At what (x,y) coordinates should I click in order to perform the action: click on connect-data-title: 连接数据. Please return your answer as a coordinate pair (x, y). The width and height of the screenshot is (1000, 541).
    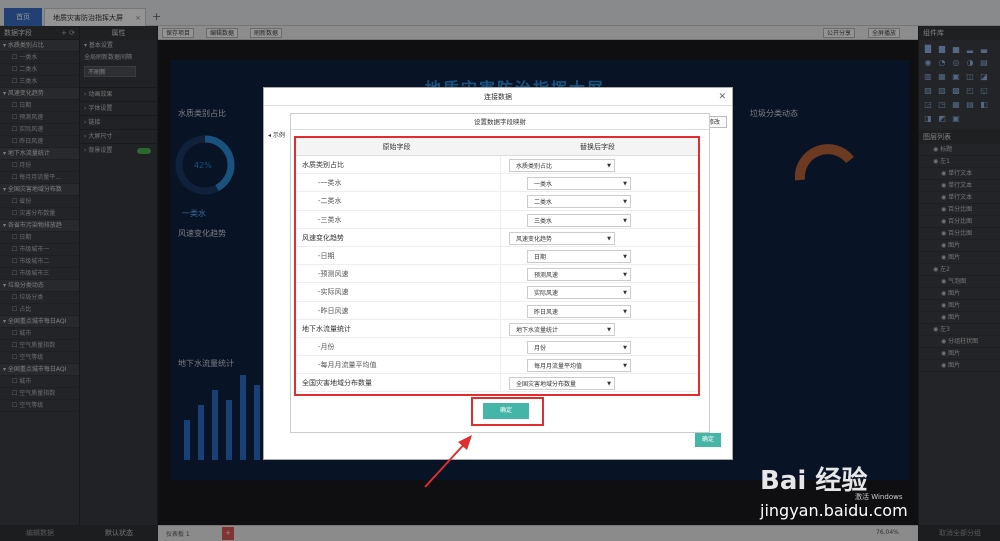
    Looking at the image, I should click on (498, 97).